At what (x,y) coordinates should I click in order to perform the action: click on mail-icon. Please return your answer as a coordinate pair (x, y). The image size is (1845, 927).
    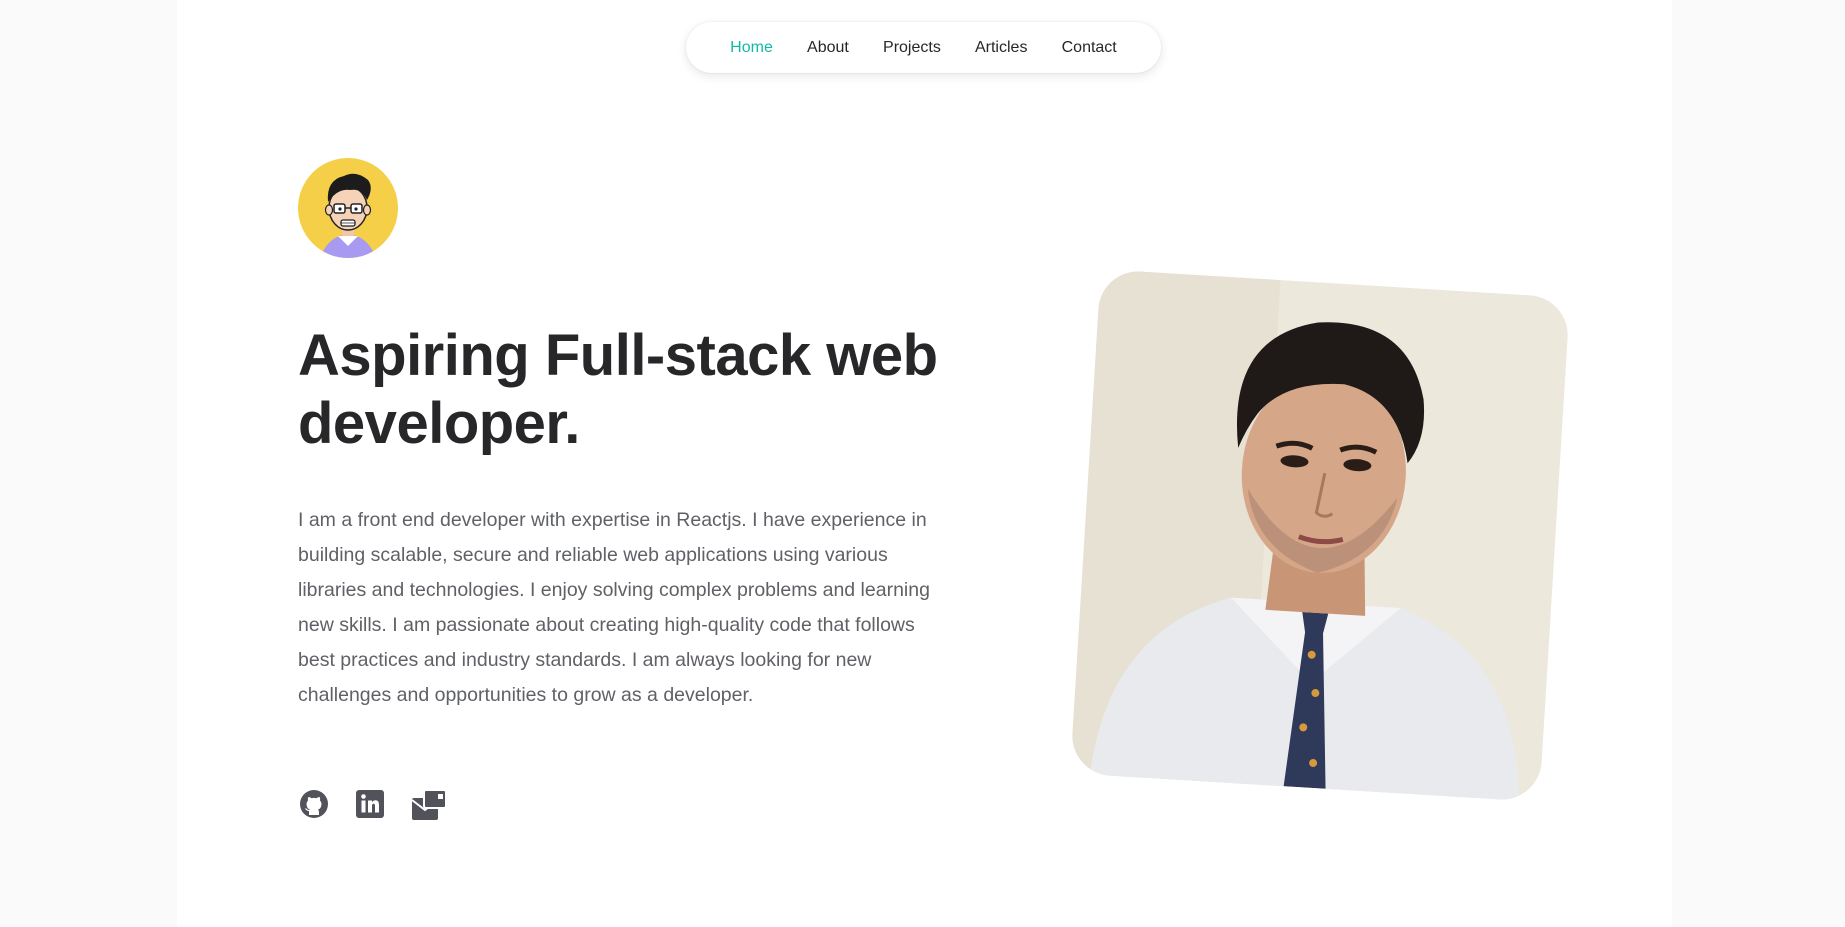
    Looking at the image, I should click on (429, 804).